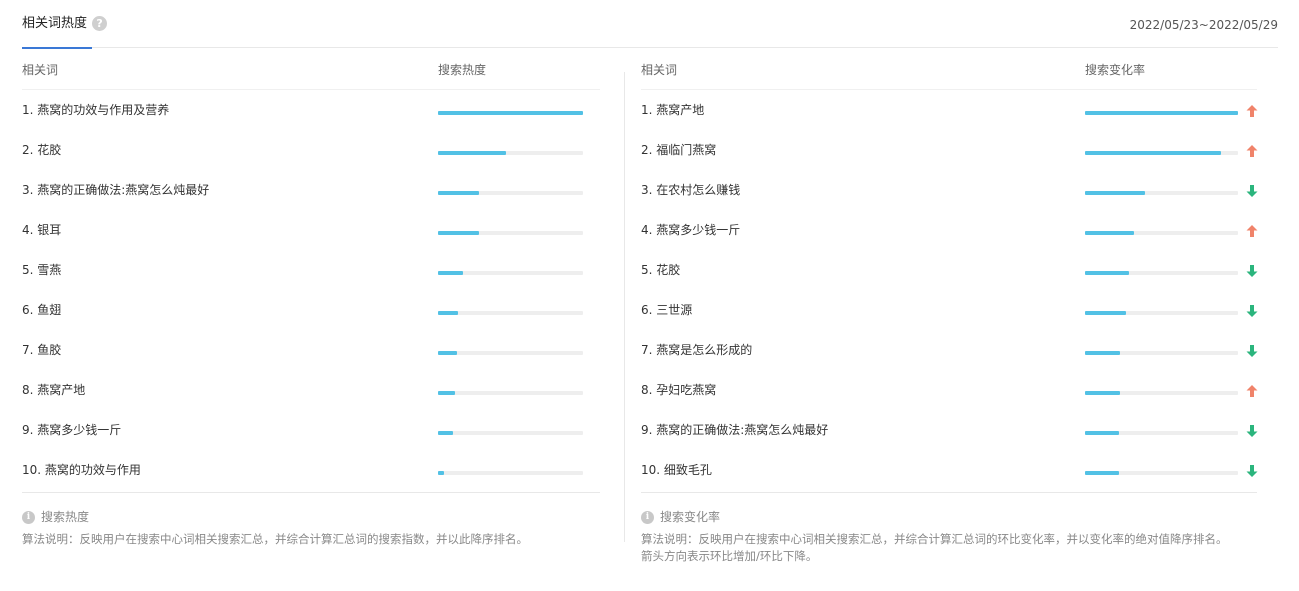 The height and width of the screenshot is (591, 1299). Describe the element at coordinates (311, 230) in the screenshot. I see `list-item: 4. 银耳` at that location.